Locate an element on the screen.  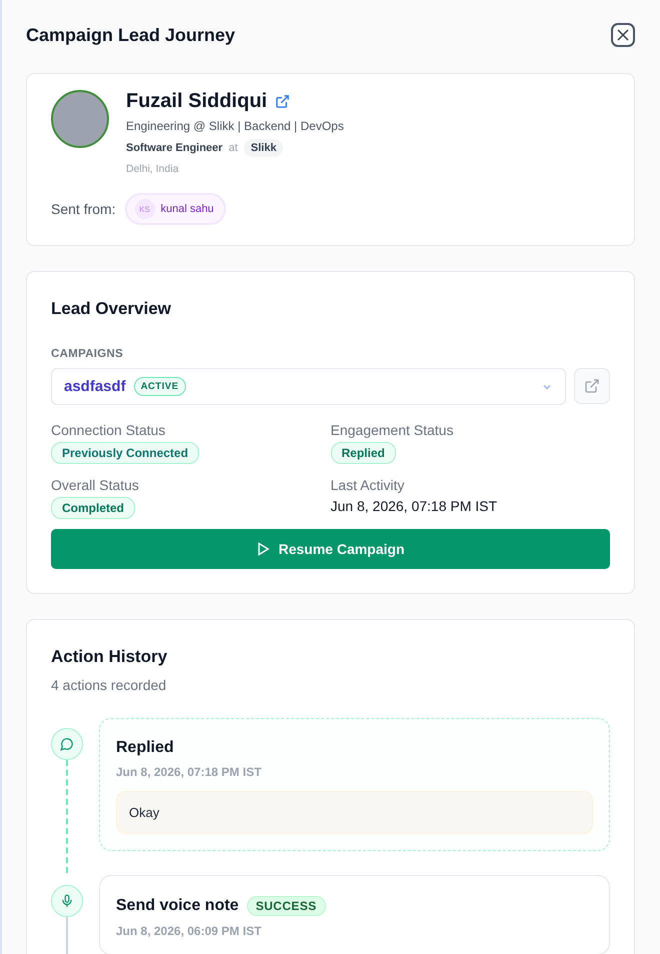
section-title: Action History is located at coordinates (109, 657).